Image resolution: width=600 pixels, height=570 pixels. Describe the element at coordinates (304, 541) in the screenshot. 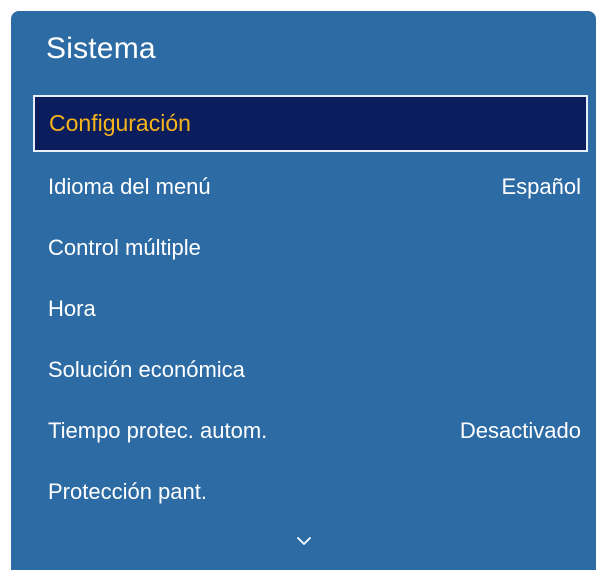

I see `chevron-down-icon` at that location.